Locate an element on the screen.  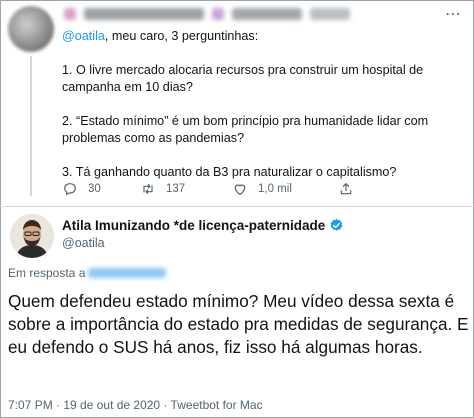
verified-badge-icon is located at coordinates (336, 224).